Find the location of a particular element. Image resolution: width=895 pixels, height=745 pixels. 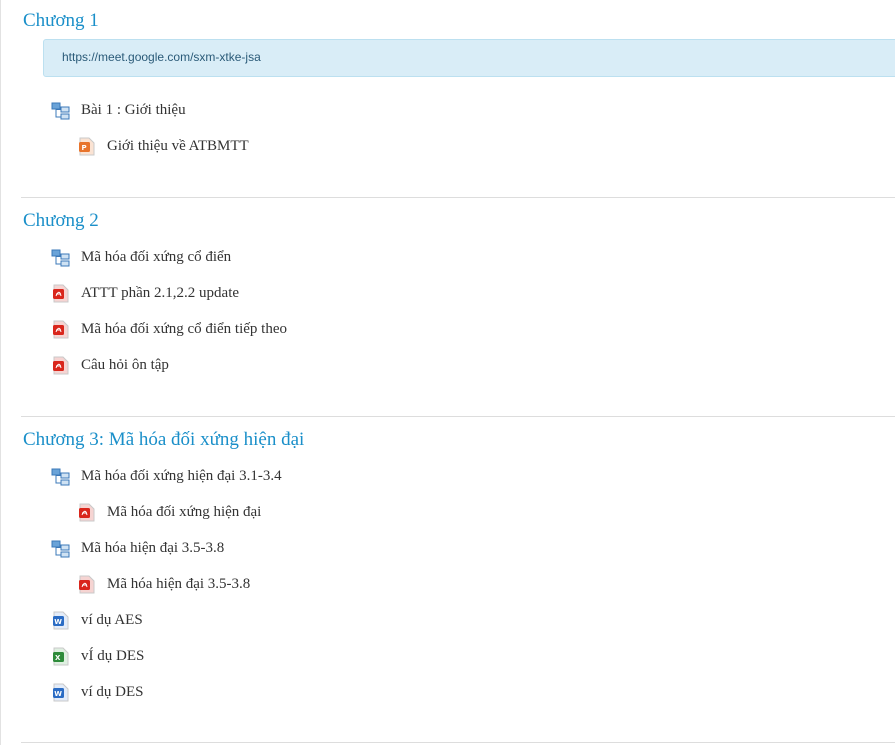

svg-text: P is located at coordinates (84, 148).